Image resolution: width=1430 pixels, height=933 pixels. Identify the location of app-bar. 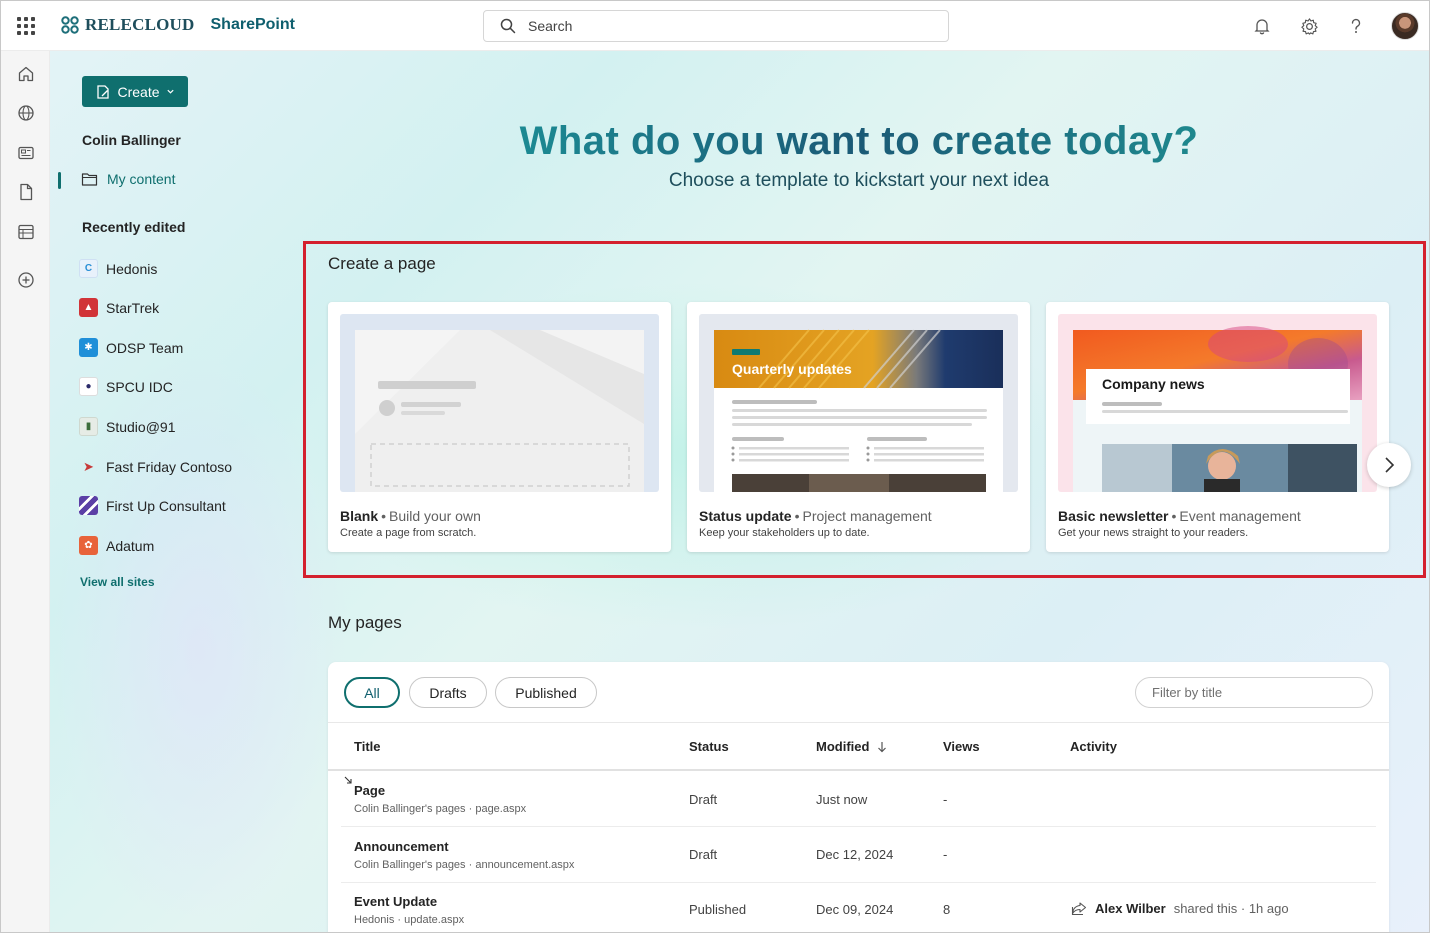
(25, 491).